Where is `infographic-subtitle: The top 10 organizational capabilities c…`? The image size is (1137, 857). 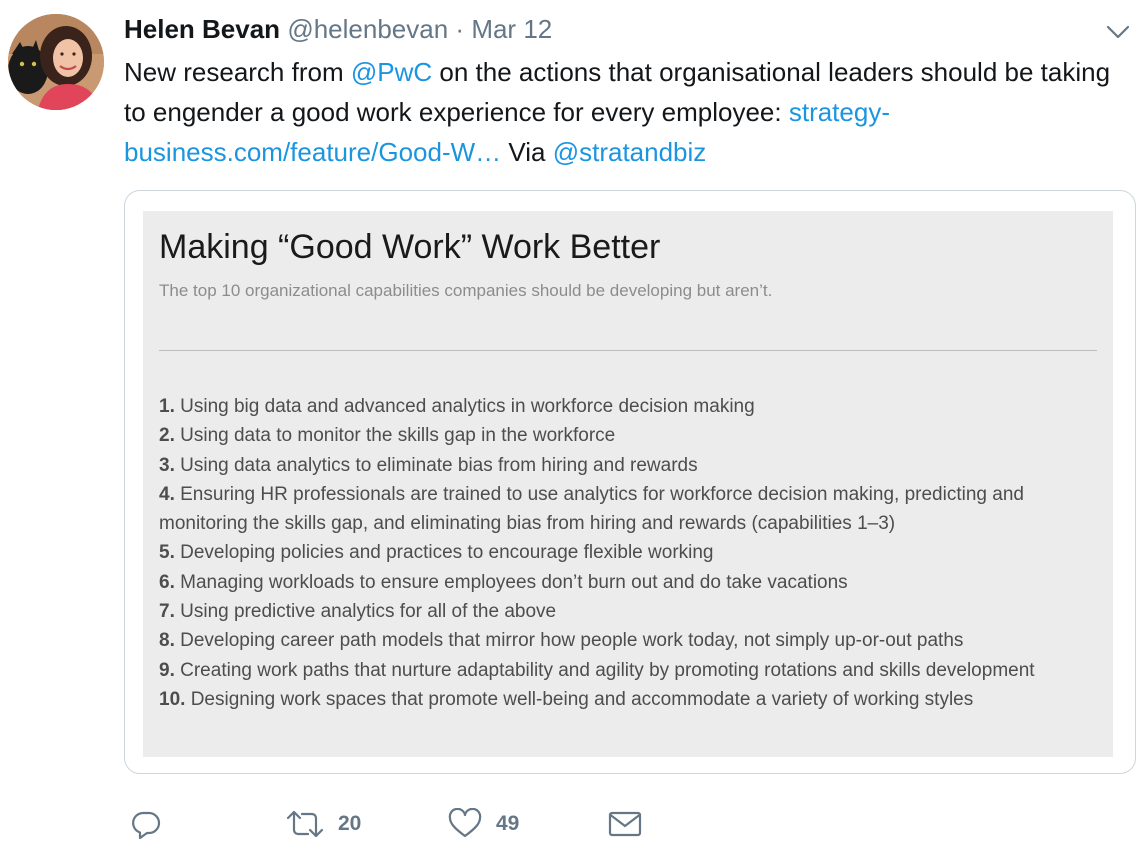 infographic-subtitle: The top 10 organizational capabilities c… is located at coordinates (466, 290).